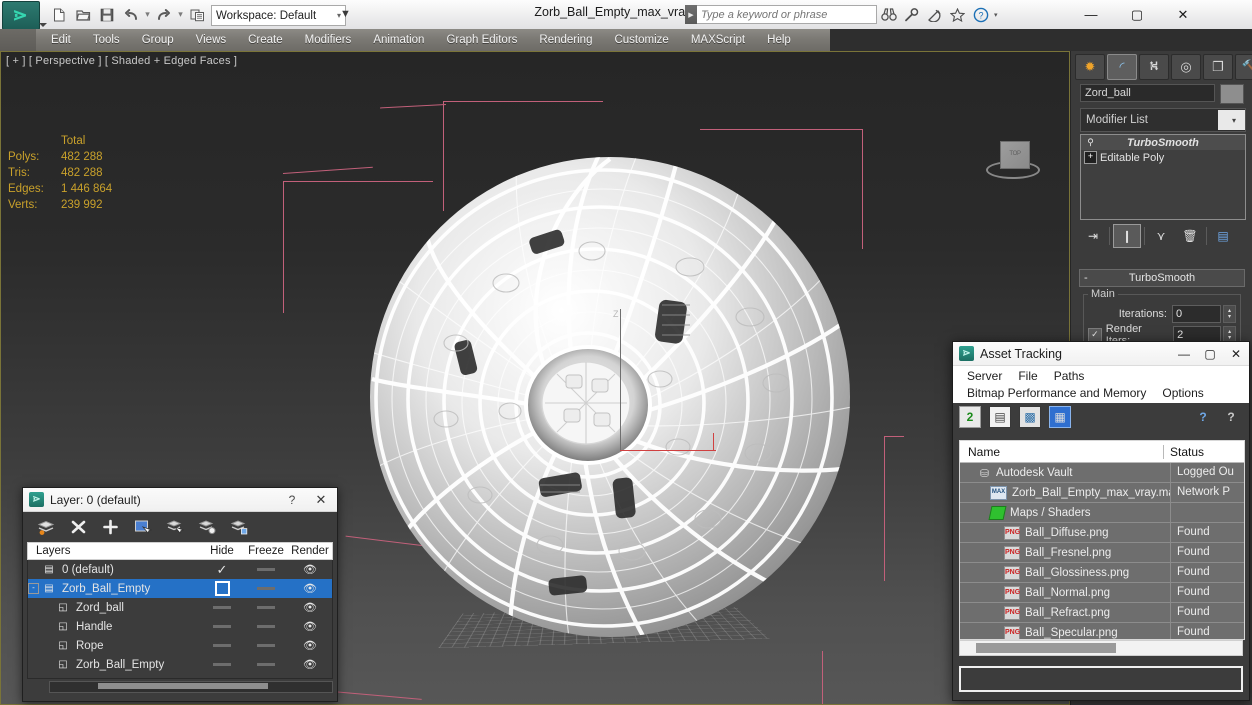  I want to click on asset-tracking-minimize-button: —, so click(1184, 353).